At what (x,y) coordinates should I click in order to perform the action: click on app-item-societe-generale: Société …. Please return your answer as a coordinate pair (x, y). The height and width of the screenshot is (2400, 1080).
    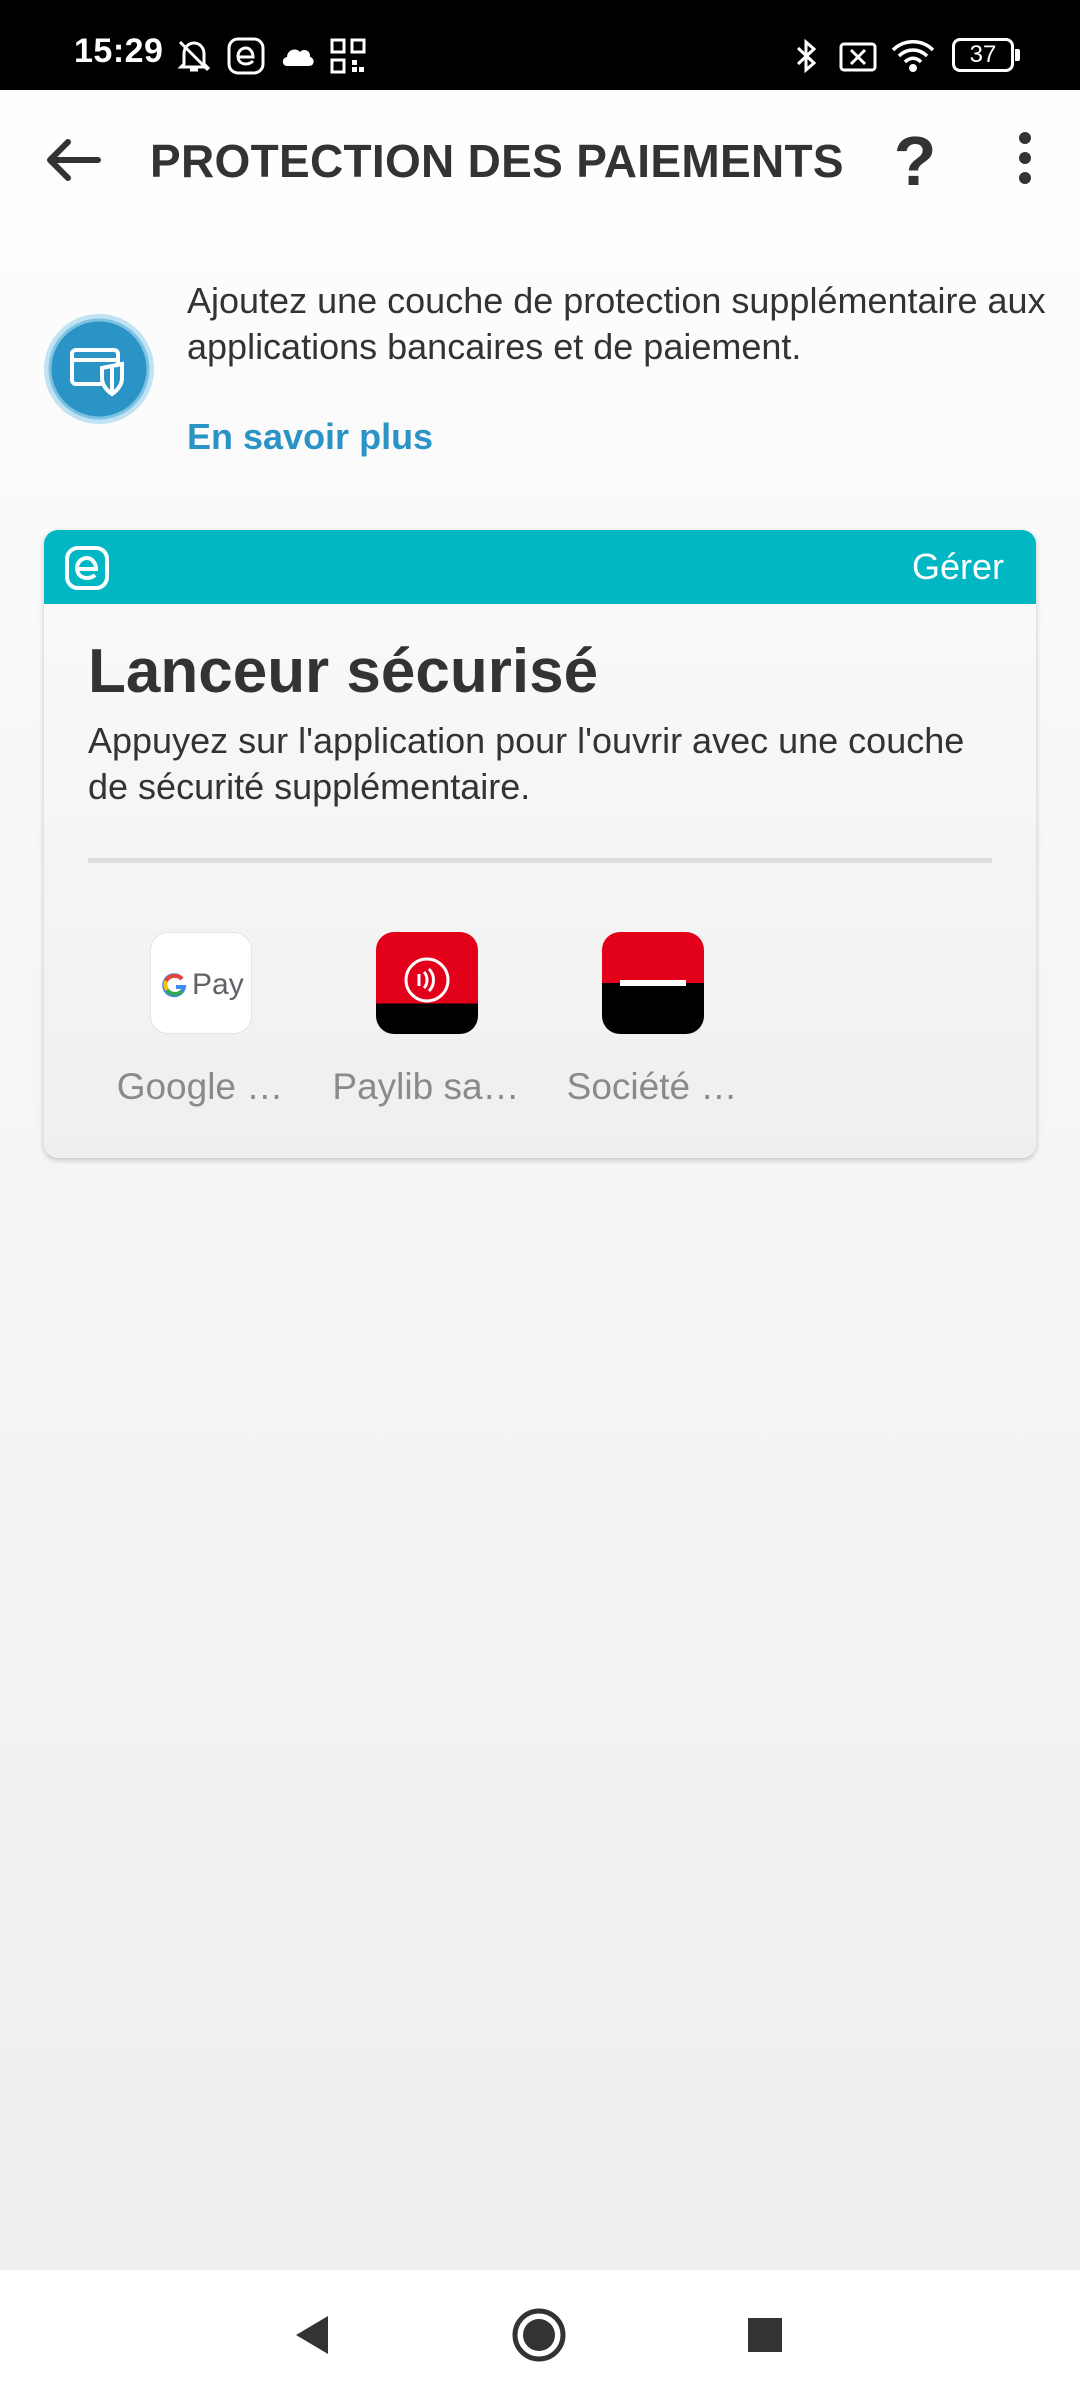
    Looking at the image, I should click on (652, 1032).